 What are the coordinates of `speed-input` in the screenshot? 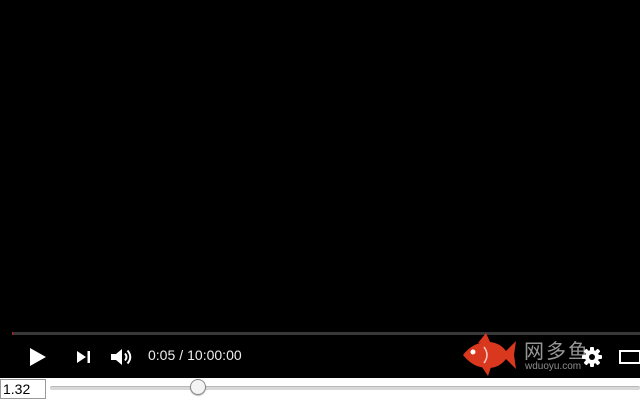 It's located at (23, 389).